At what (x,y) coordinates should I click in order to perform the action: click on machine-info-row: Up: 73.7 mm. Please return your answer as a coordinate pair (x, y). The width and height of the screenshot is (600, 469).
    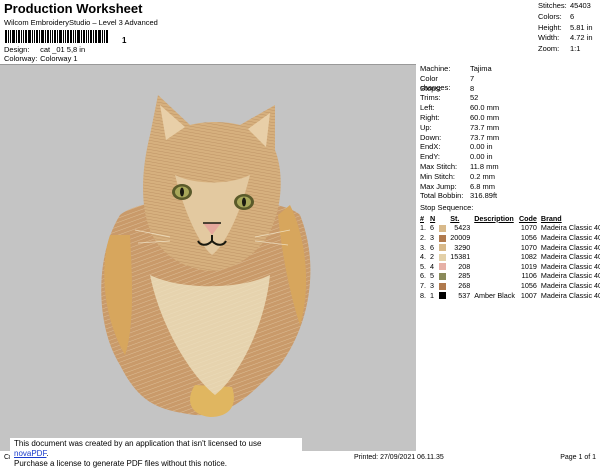
    Looking at the image, I should click on (509, 128).